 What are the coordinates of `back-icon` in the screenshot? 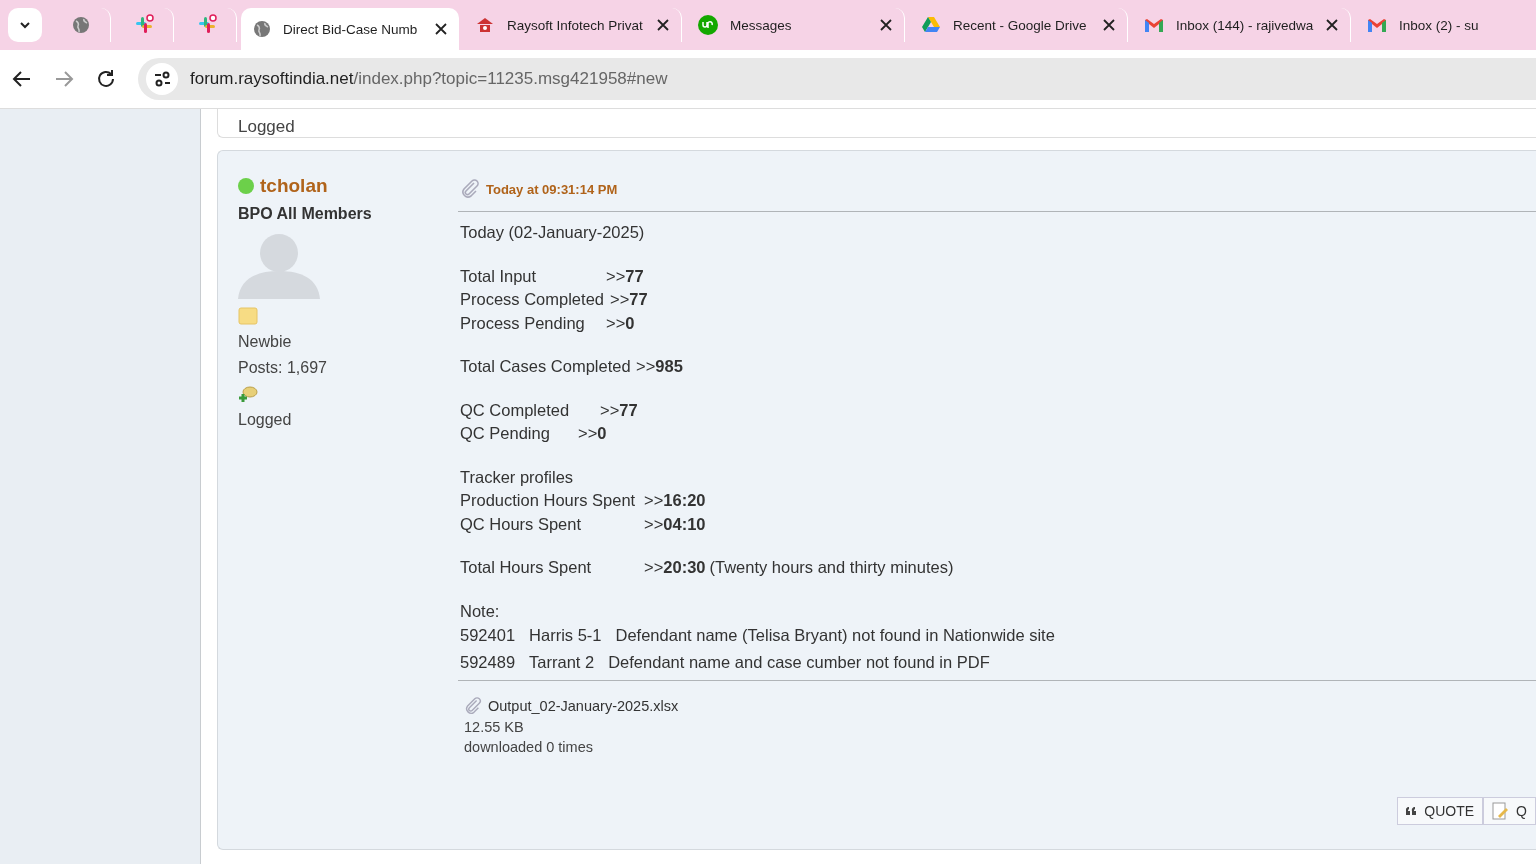 It's located at (22, 79).